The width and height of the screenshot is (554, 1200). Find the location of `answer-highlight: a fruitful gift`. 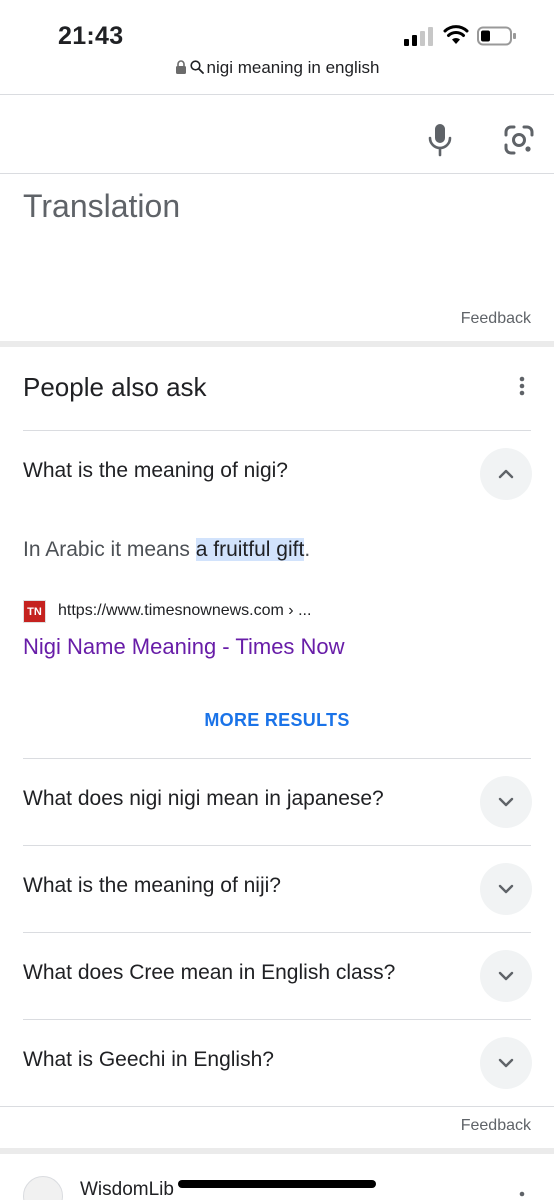

answer-highlight: a fruitful gift is located at coordinates (250, 549).